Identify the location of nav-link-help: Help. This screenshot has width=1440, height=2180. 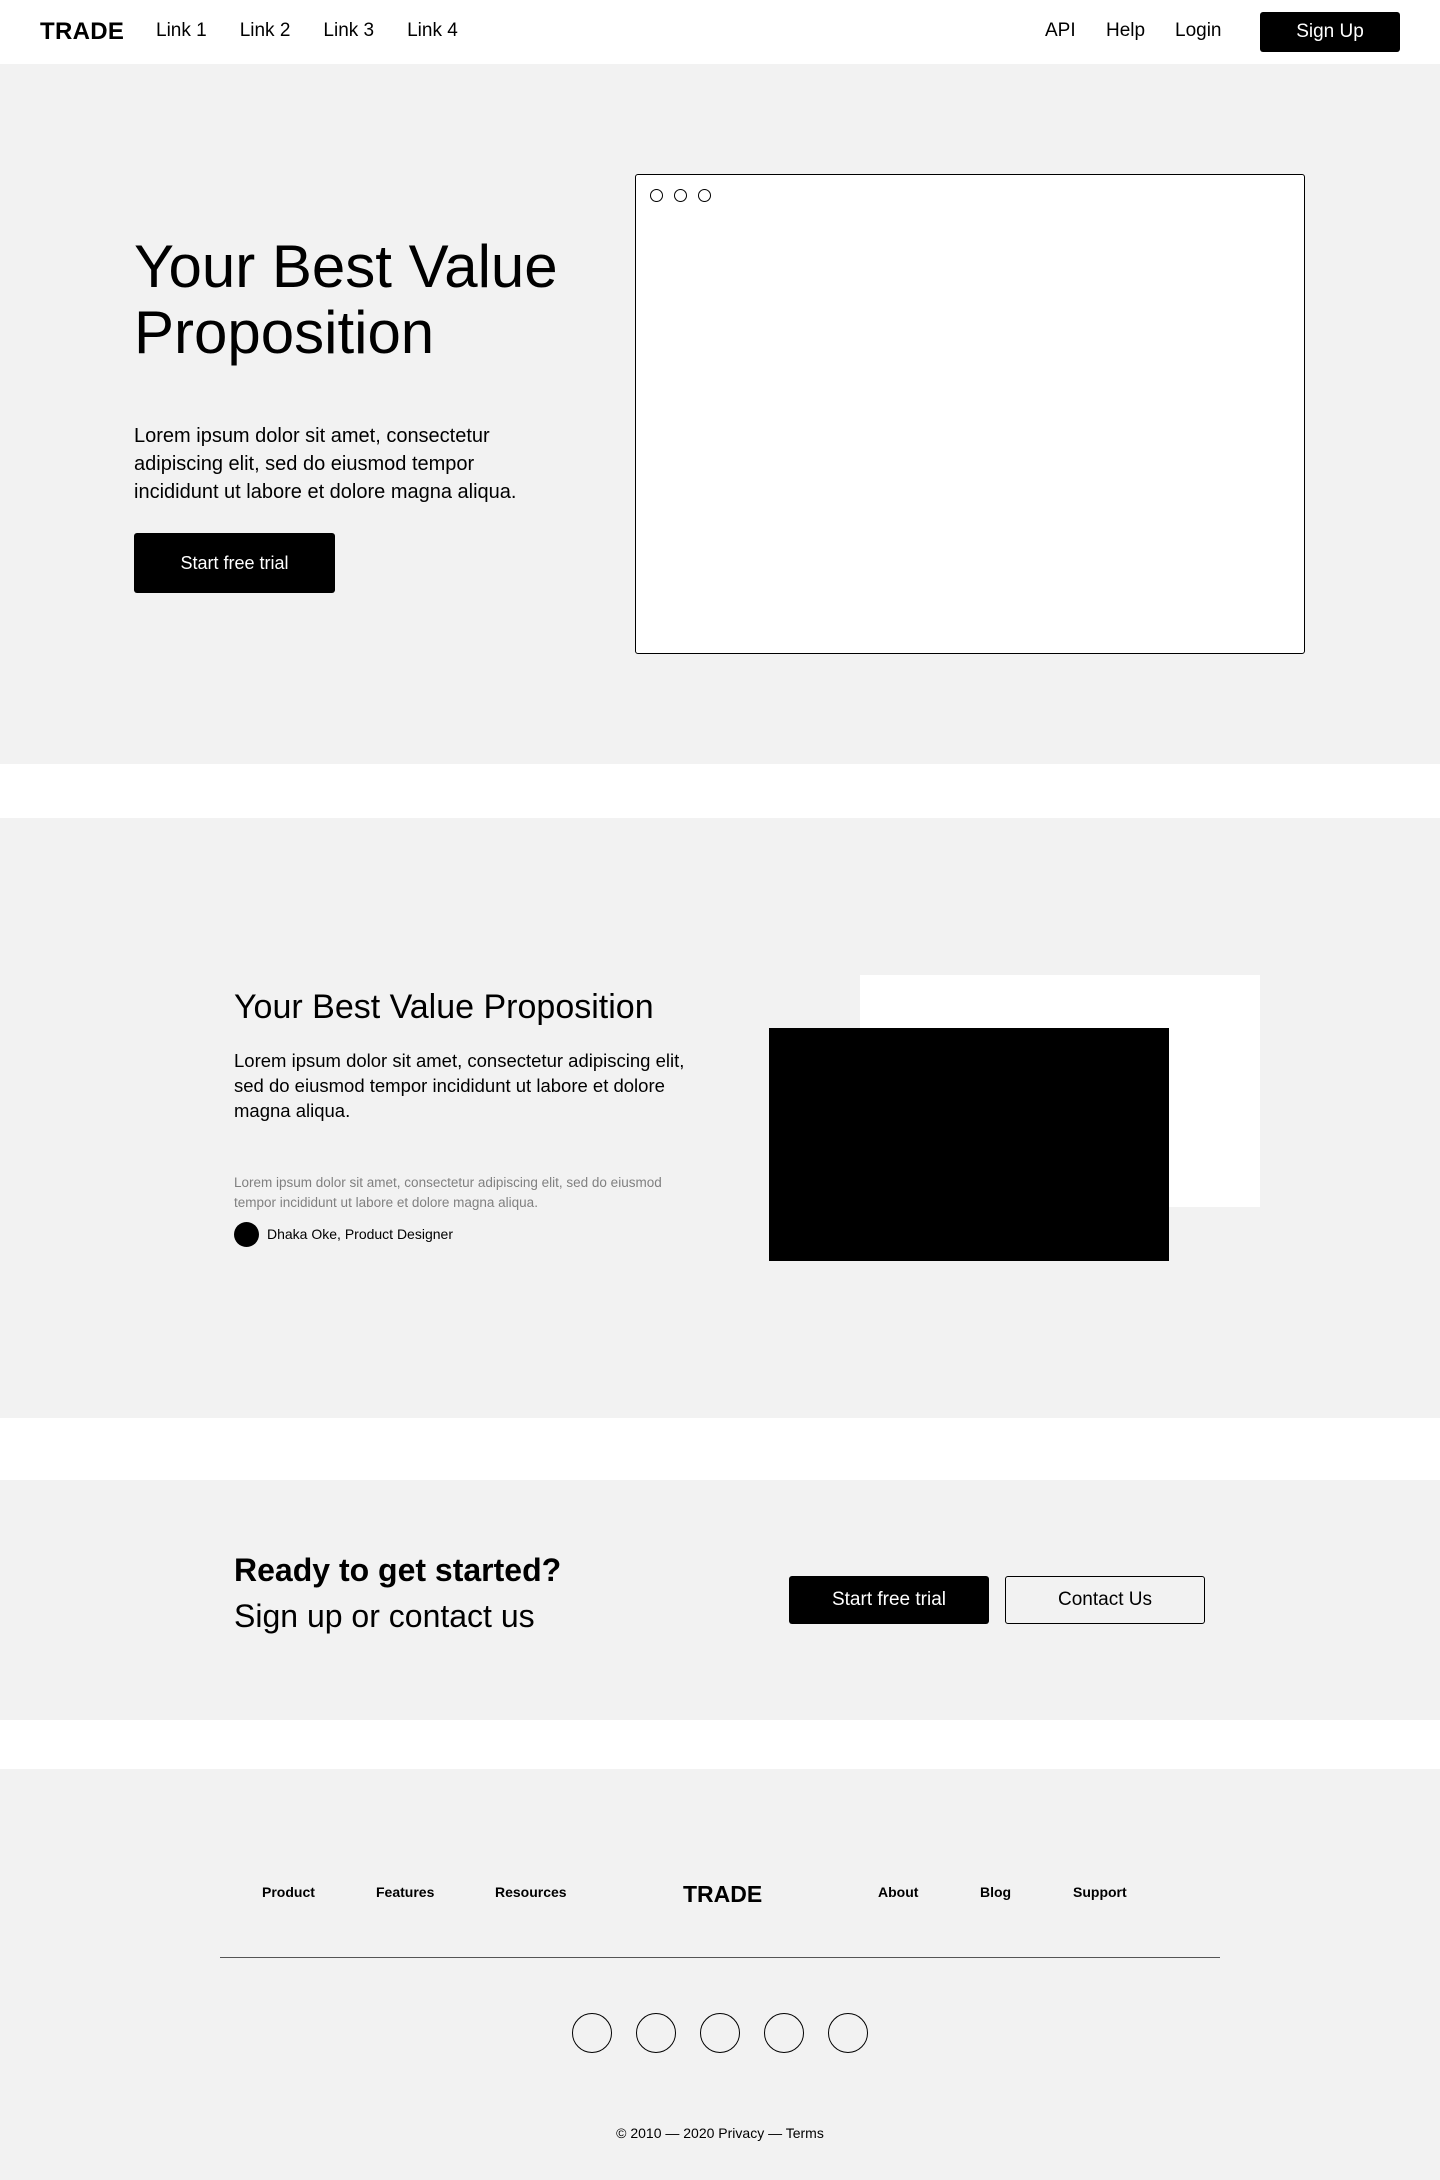
(1125, 31).